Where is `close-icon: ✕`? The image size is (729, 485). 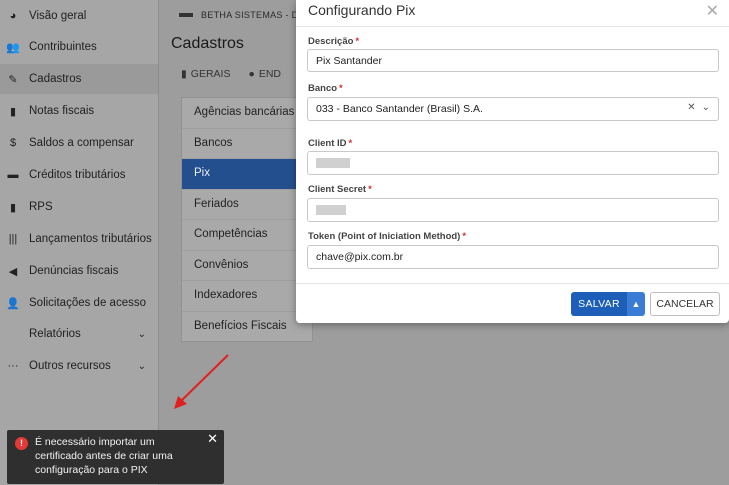
close-icon: ✕ is located at coordinates (212, 439).